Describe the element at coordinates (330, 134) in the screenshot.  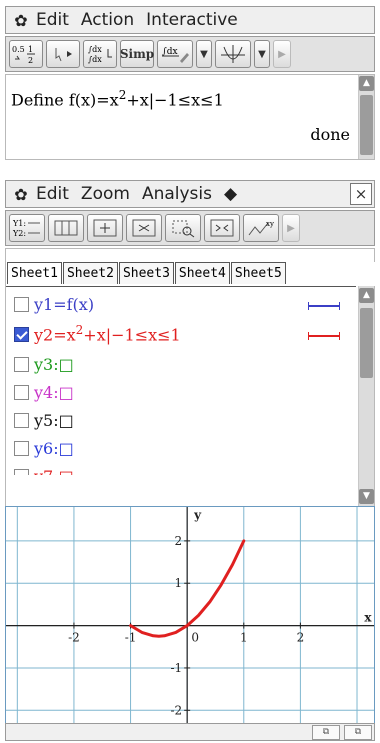
I see `output-done: done` at that location.